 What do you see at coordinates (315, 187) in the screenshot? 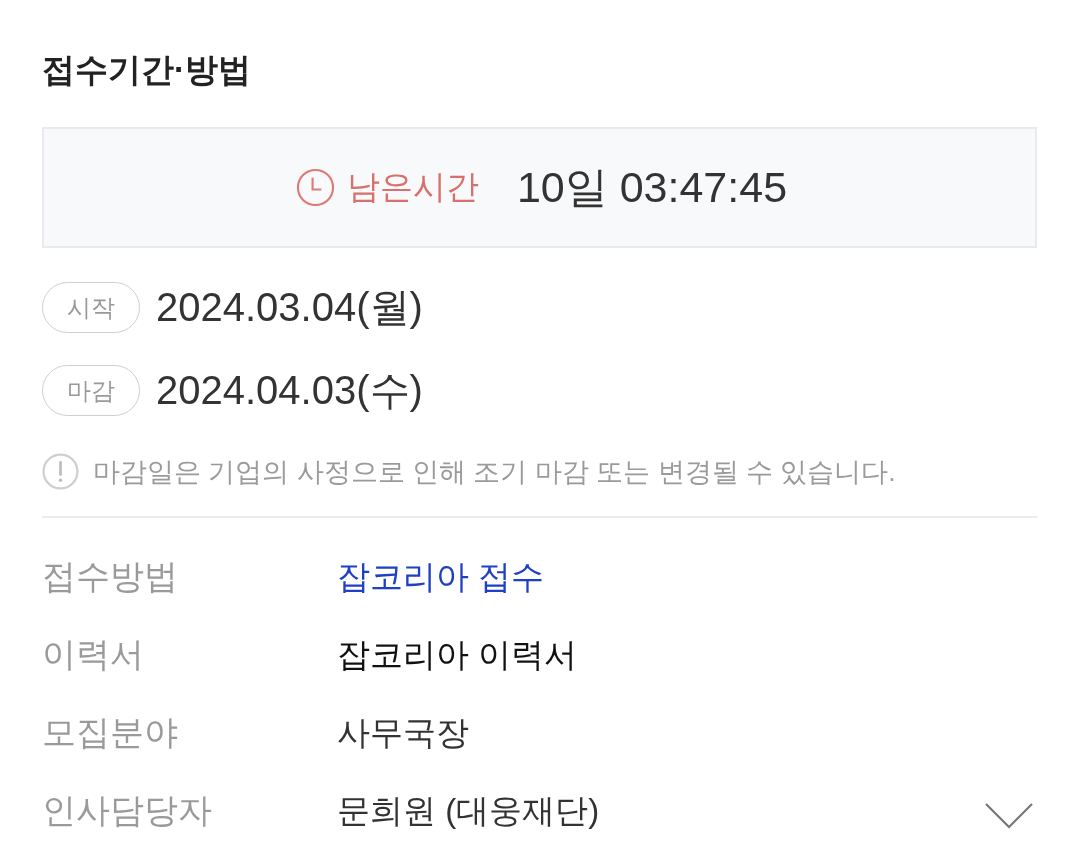
I see `clock-icon` at bounding box center [315, 187].